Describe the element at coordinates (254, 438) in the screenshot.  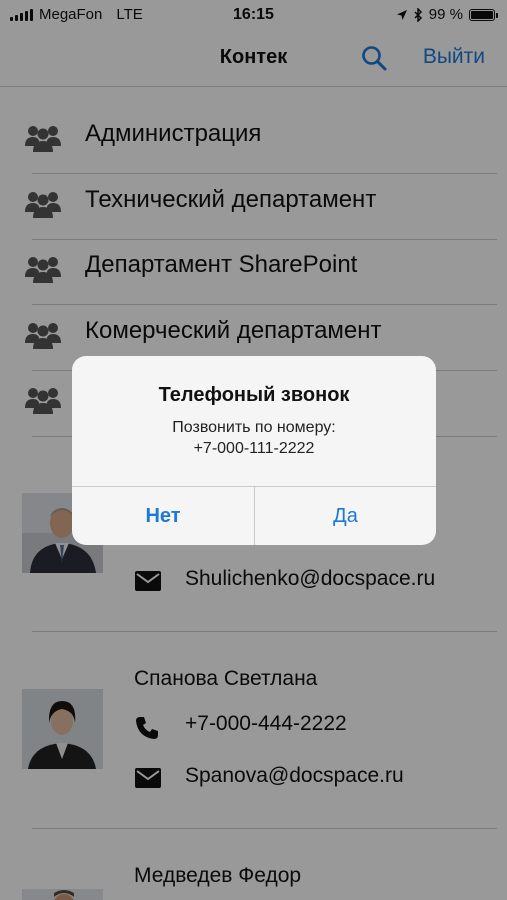
I see `dialog-message: Позвонить по номеру: +7-000-111-2222` at that location.